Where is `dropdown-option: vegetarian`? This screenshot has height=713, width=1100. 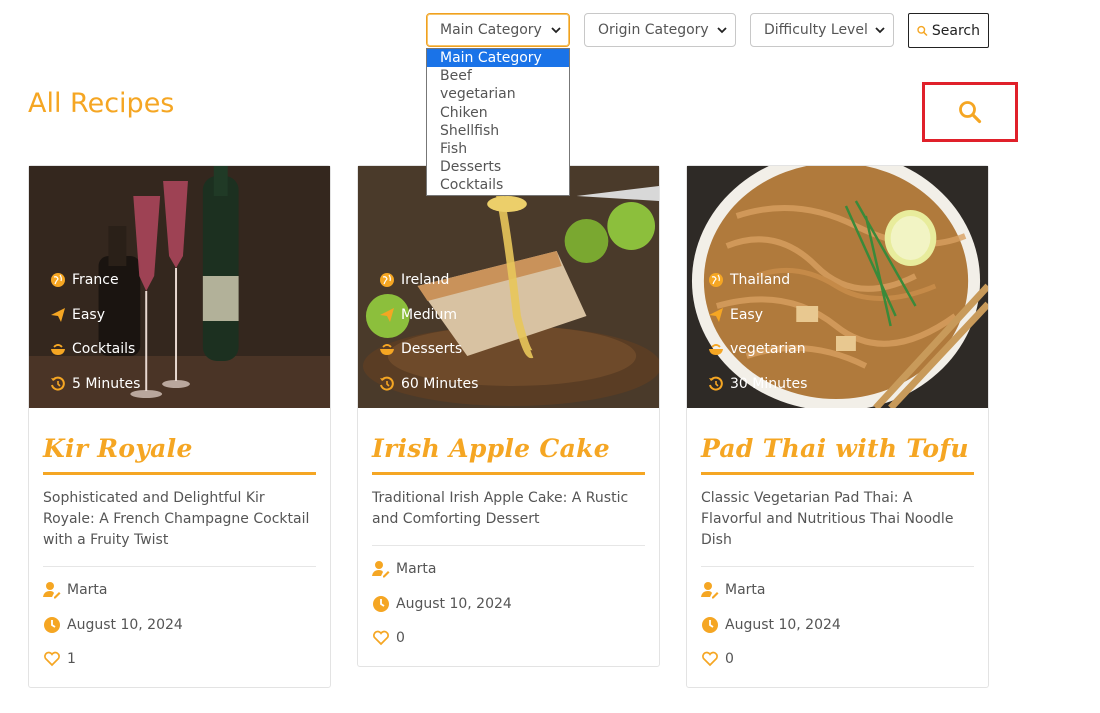 dropdown-option: vegetarian is located at coordinates (498, 94).